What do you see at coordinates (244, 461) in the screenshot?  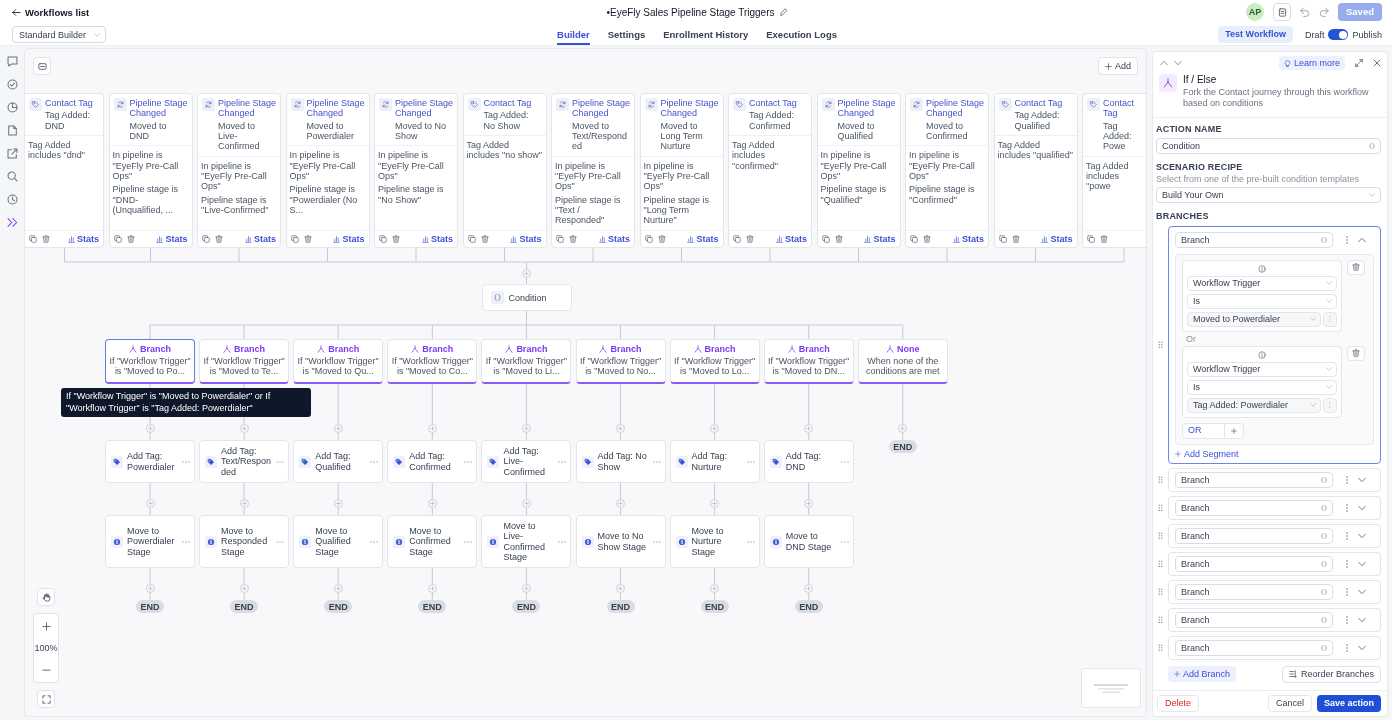 I see `action-node: Add Tag: Text/Responded` at bounding box center [244, 461].